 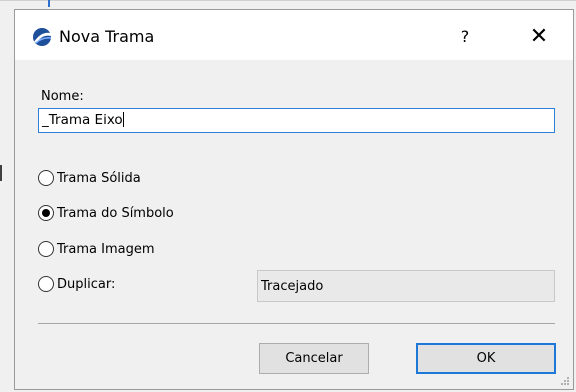 I want to click on dialog-title: Nova Trama, so click(x=107, y=36).